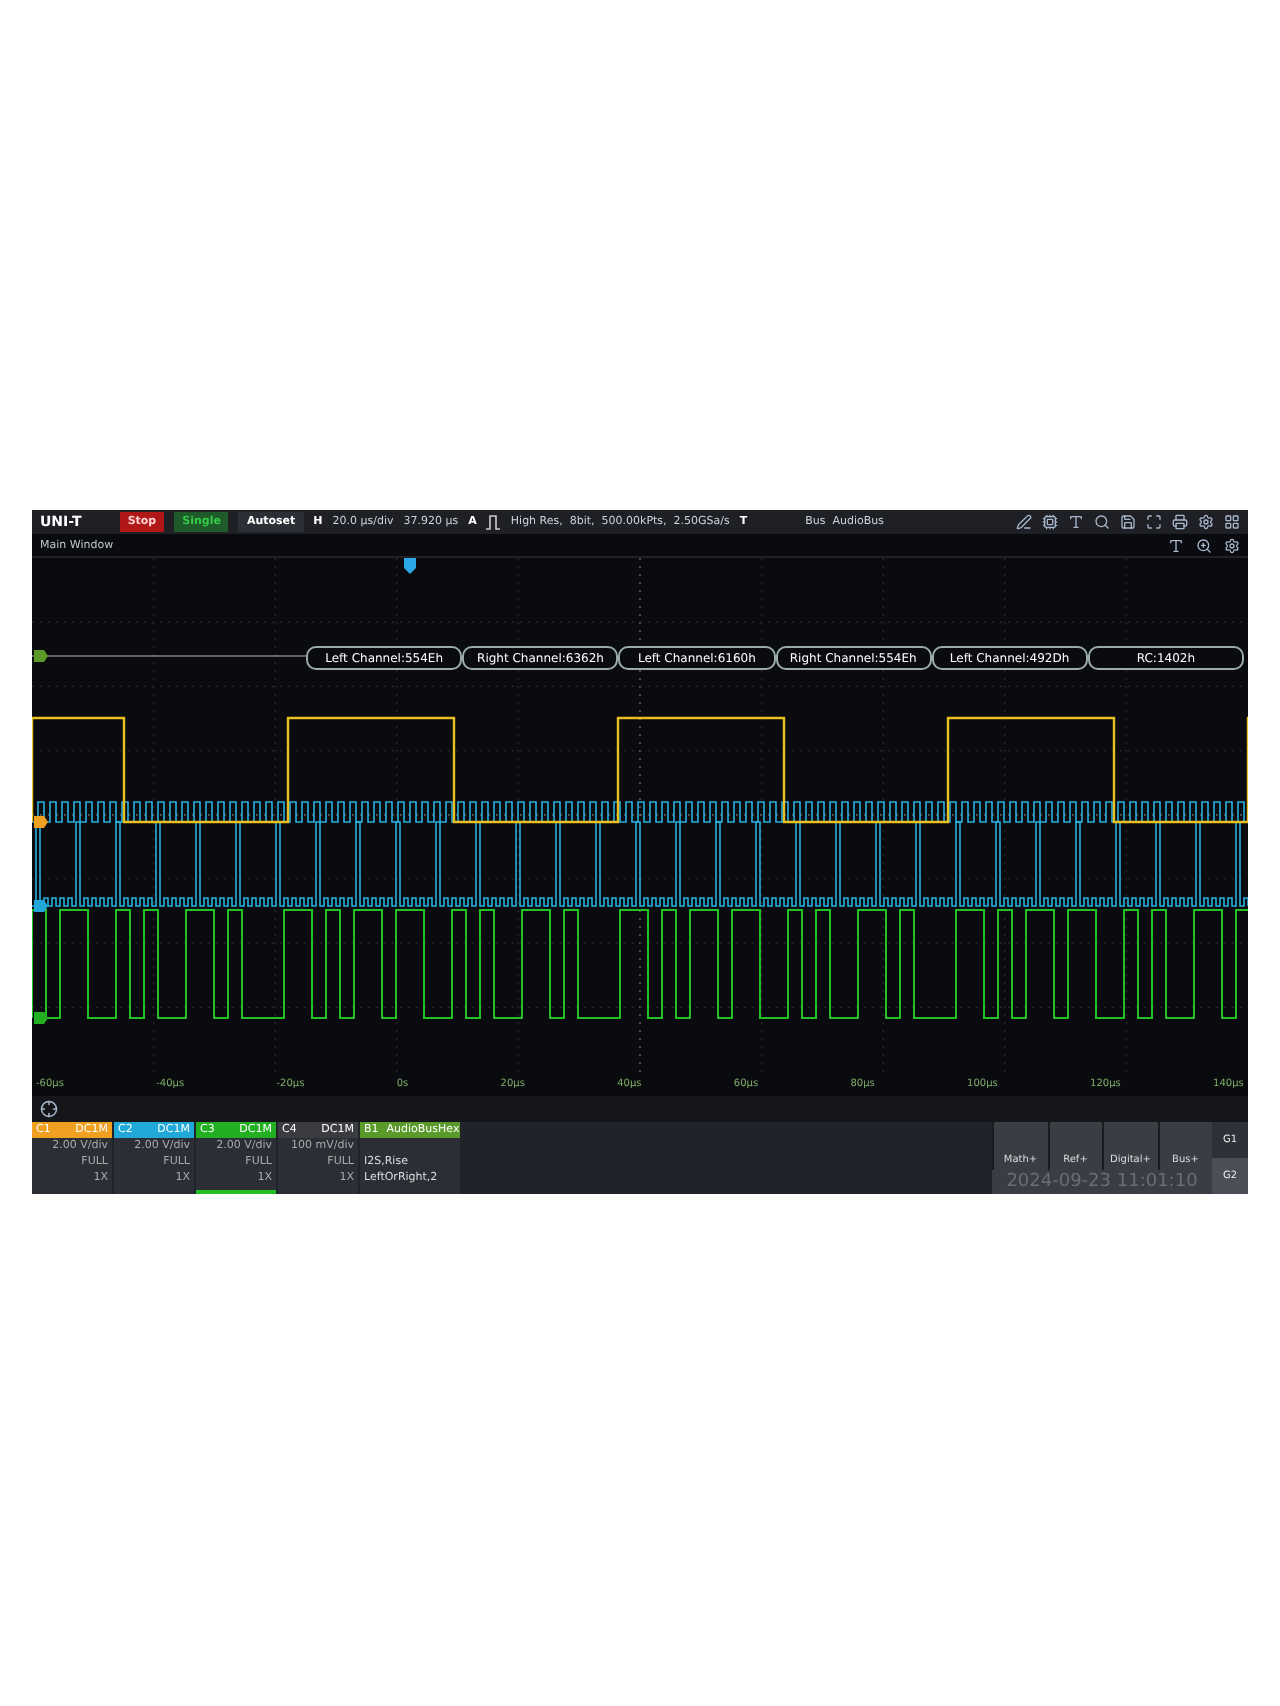 The width and height of the screenshot is (1280, 1706). I want to click on crosshair-icon, so click(49, 1109).